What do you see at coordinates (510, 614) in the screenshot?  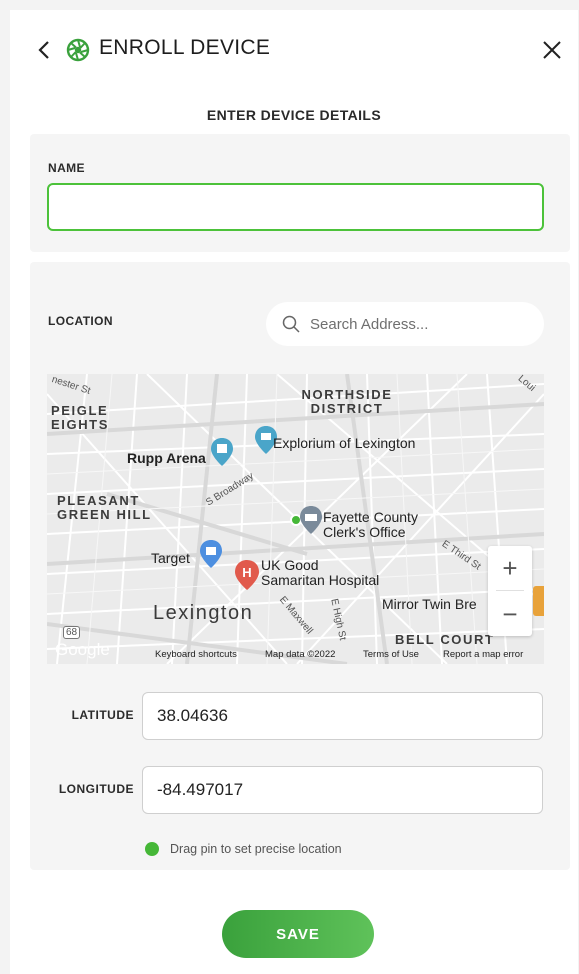 I see `zoom-out-button: −` at bounding box center [510, 614].